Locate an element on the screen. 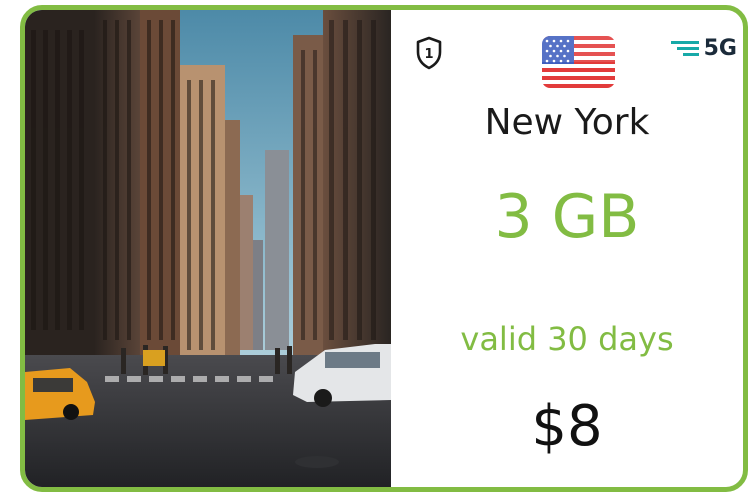 The image size is (752, 498). price: $8 is located at coordinates (567, 426).